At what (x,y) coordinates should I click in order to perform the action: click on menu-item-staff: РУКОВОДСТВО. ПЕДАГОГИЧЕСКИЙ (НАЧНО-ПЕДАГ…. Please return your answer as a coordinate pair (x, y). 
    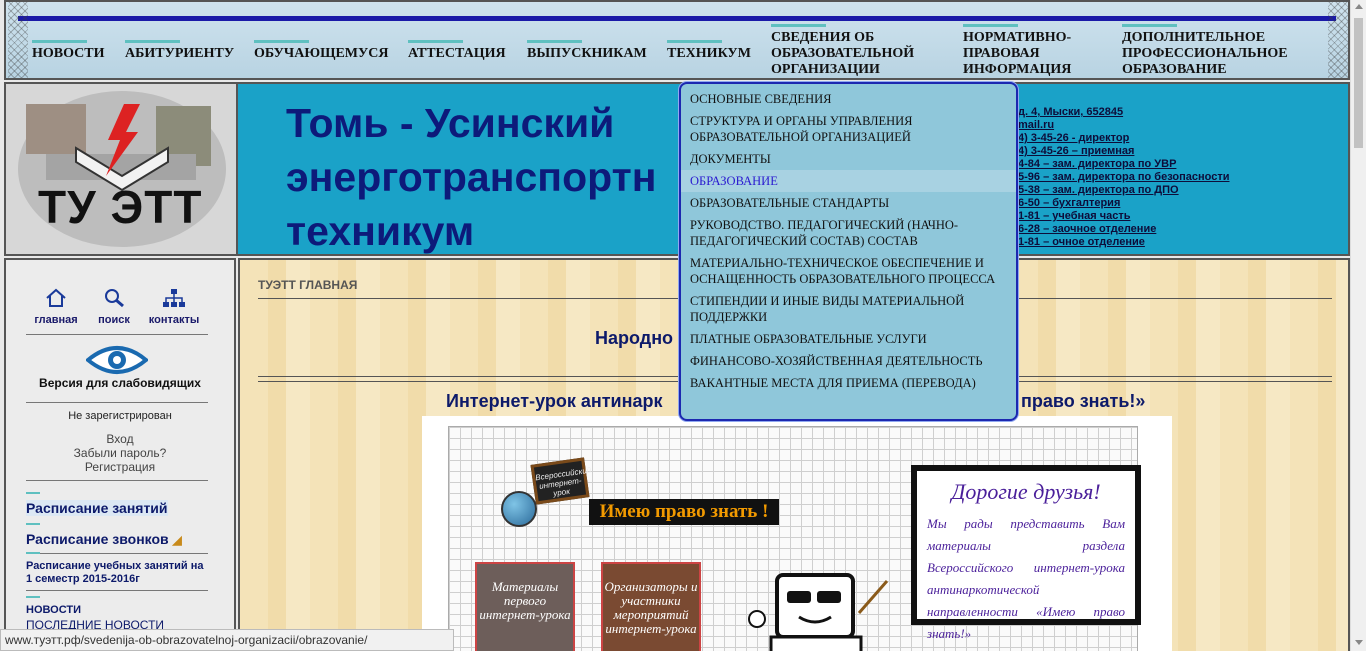
    Looking at the image, I should click on (848, 233).